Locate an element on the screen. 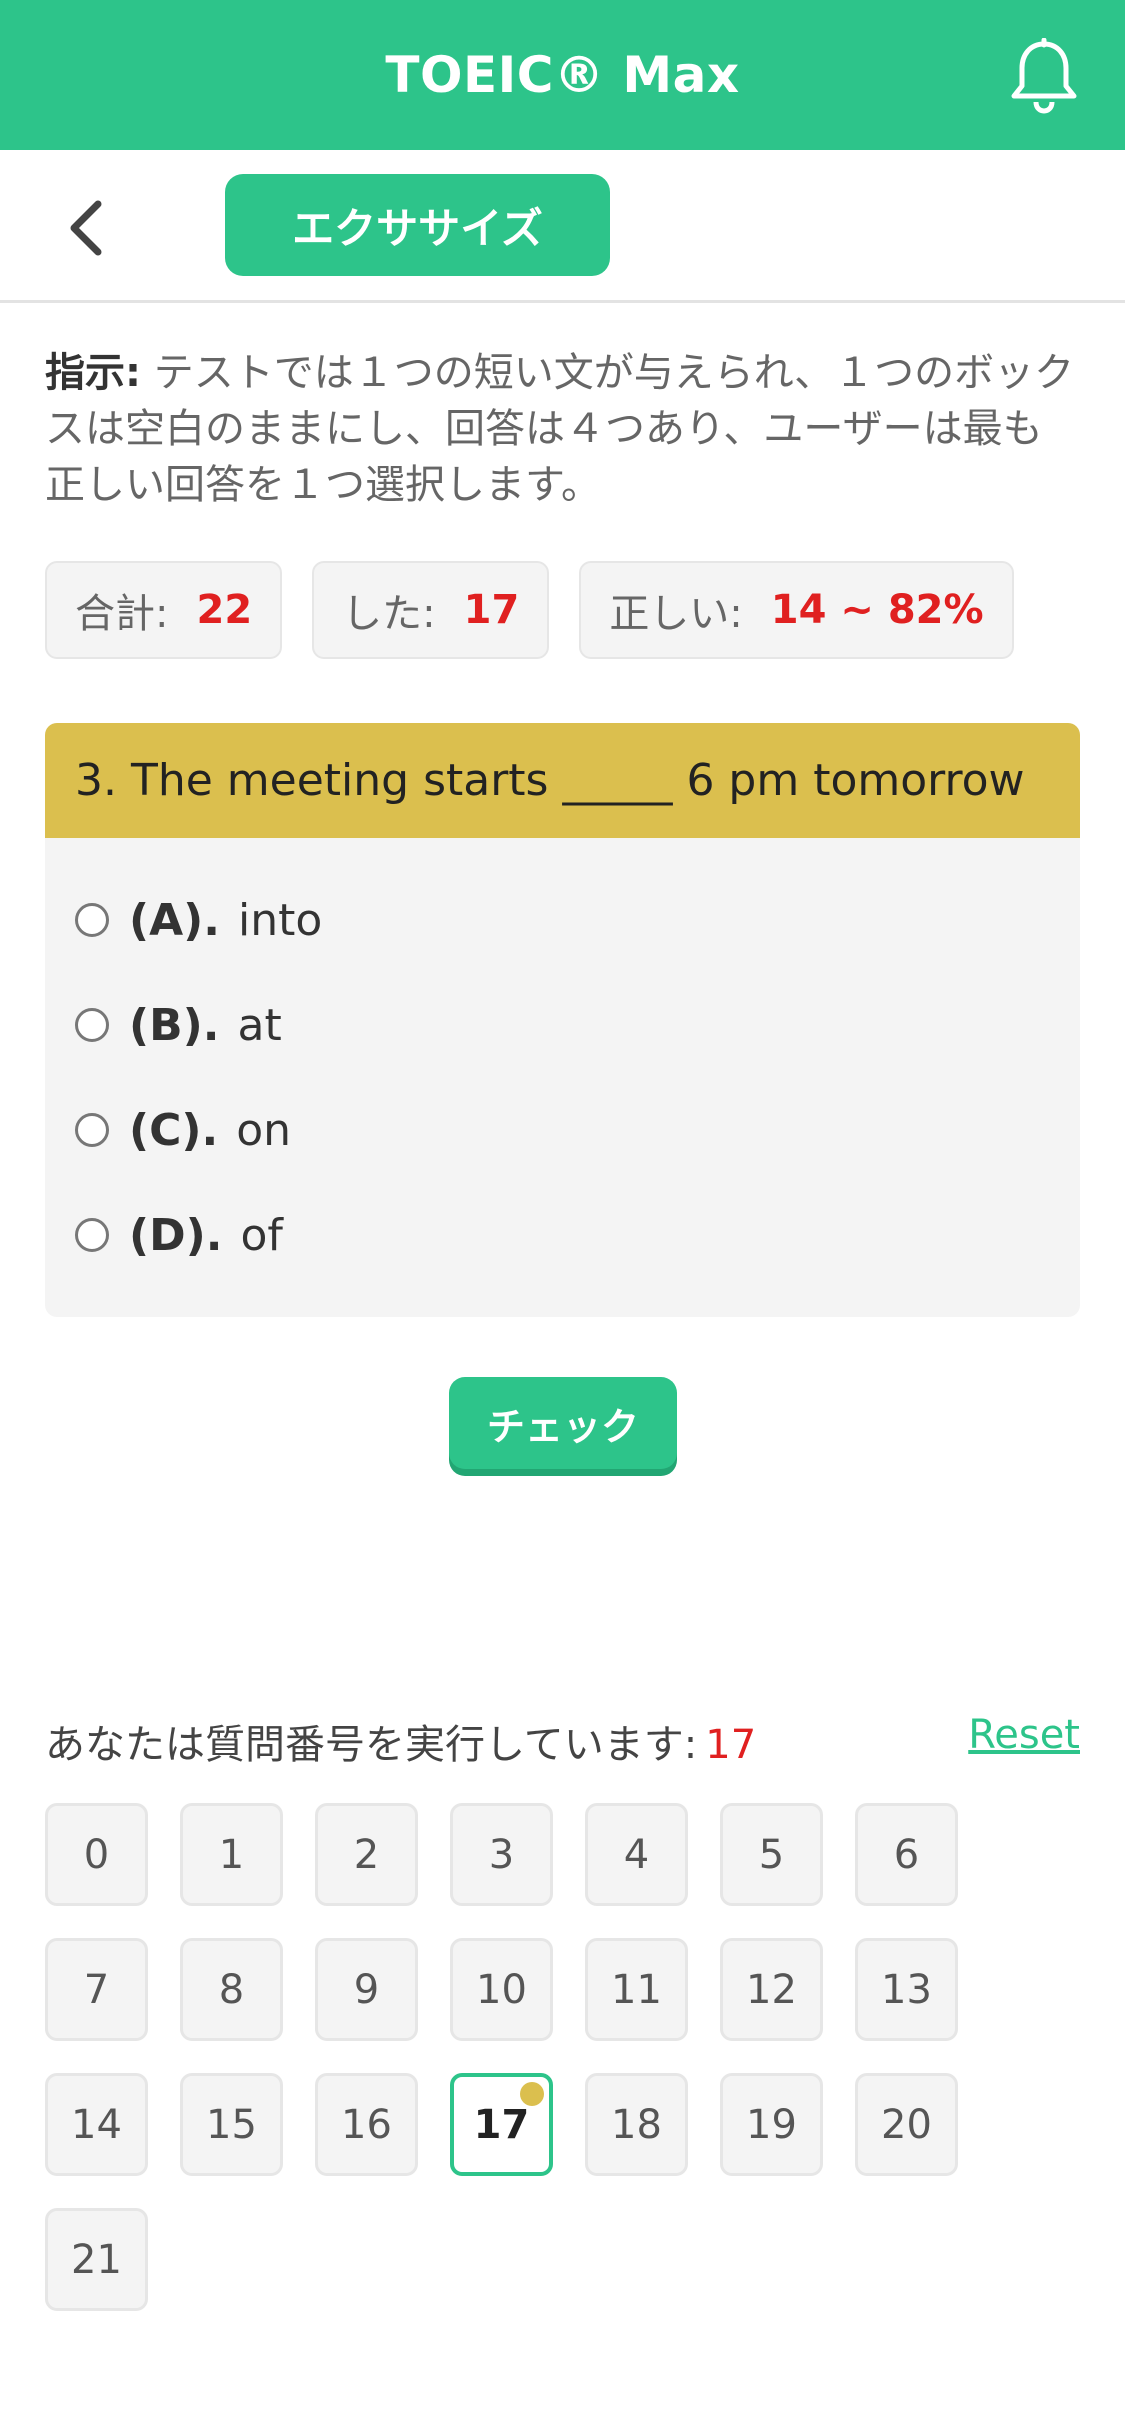 The image size is (1125, 2436). app-bar: TOEIC® Max is located at coordinates (562, 75).